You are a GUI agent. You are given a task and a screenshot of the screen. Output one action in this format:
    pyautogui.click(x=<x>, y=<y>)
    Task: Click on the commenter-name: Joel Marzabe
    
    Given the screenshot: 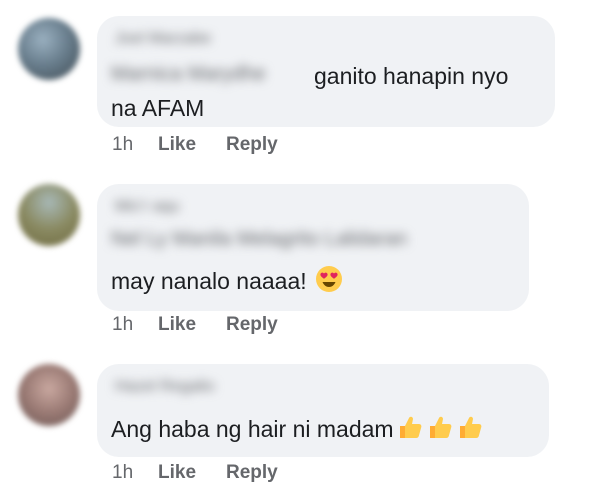 What is the action you would take?
    pyautogui.click(x=163, y=39)
    